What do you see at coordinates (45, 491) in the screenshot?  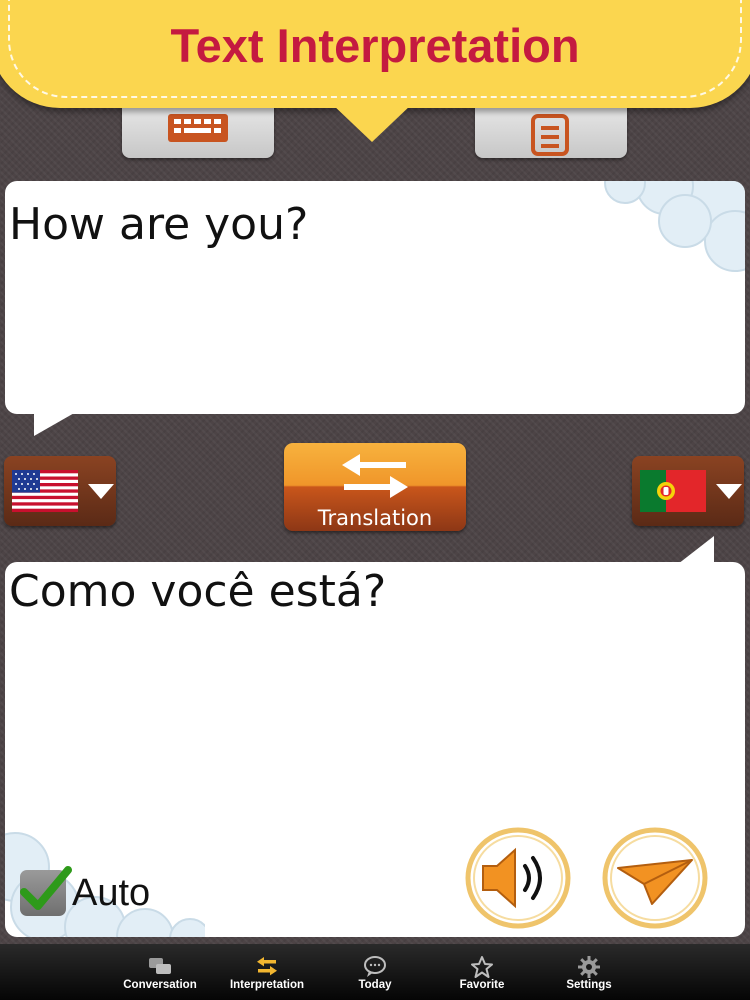 I see `us-flag-icon` at bounding box center [45, 491].